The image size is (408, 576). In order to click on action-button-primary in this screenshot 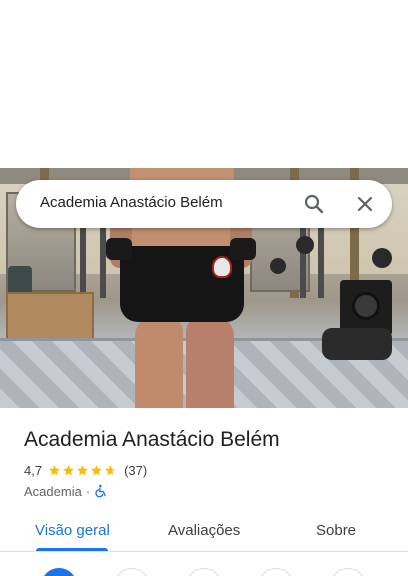, I will do `click(59, 572)`.